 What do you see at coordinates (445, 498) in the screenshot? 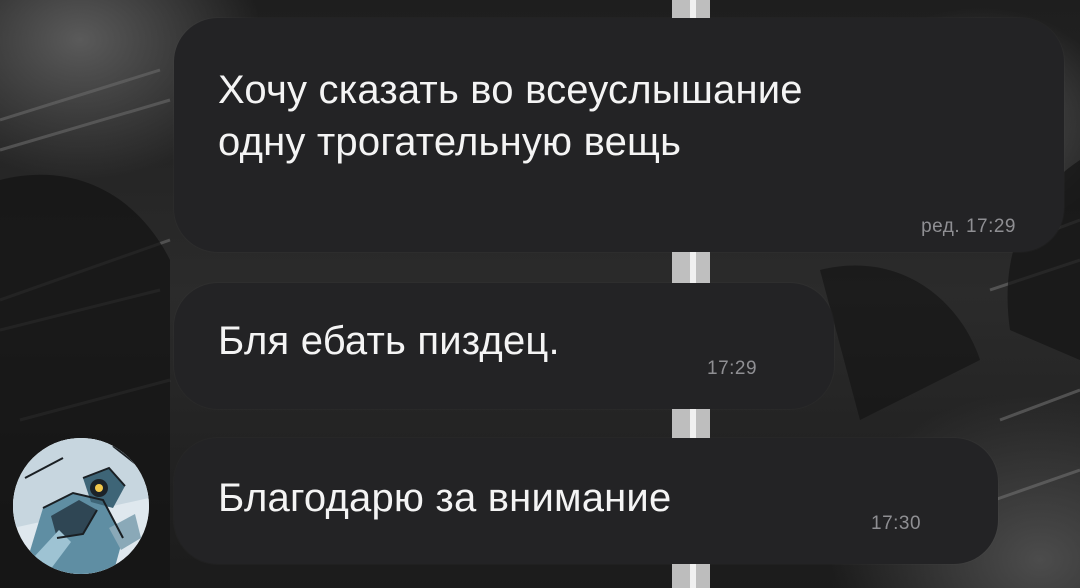
I see `message-text: Благодарю за внимание` at bounding box center [445, 498].